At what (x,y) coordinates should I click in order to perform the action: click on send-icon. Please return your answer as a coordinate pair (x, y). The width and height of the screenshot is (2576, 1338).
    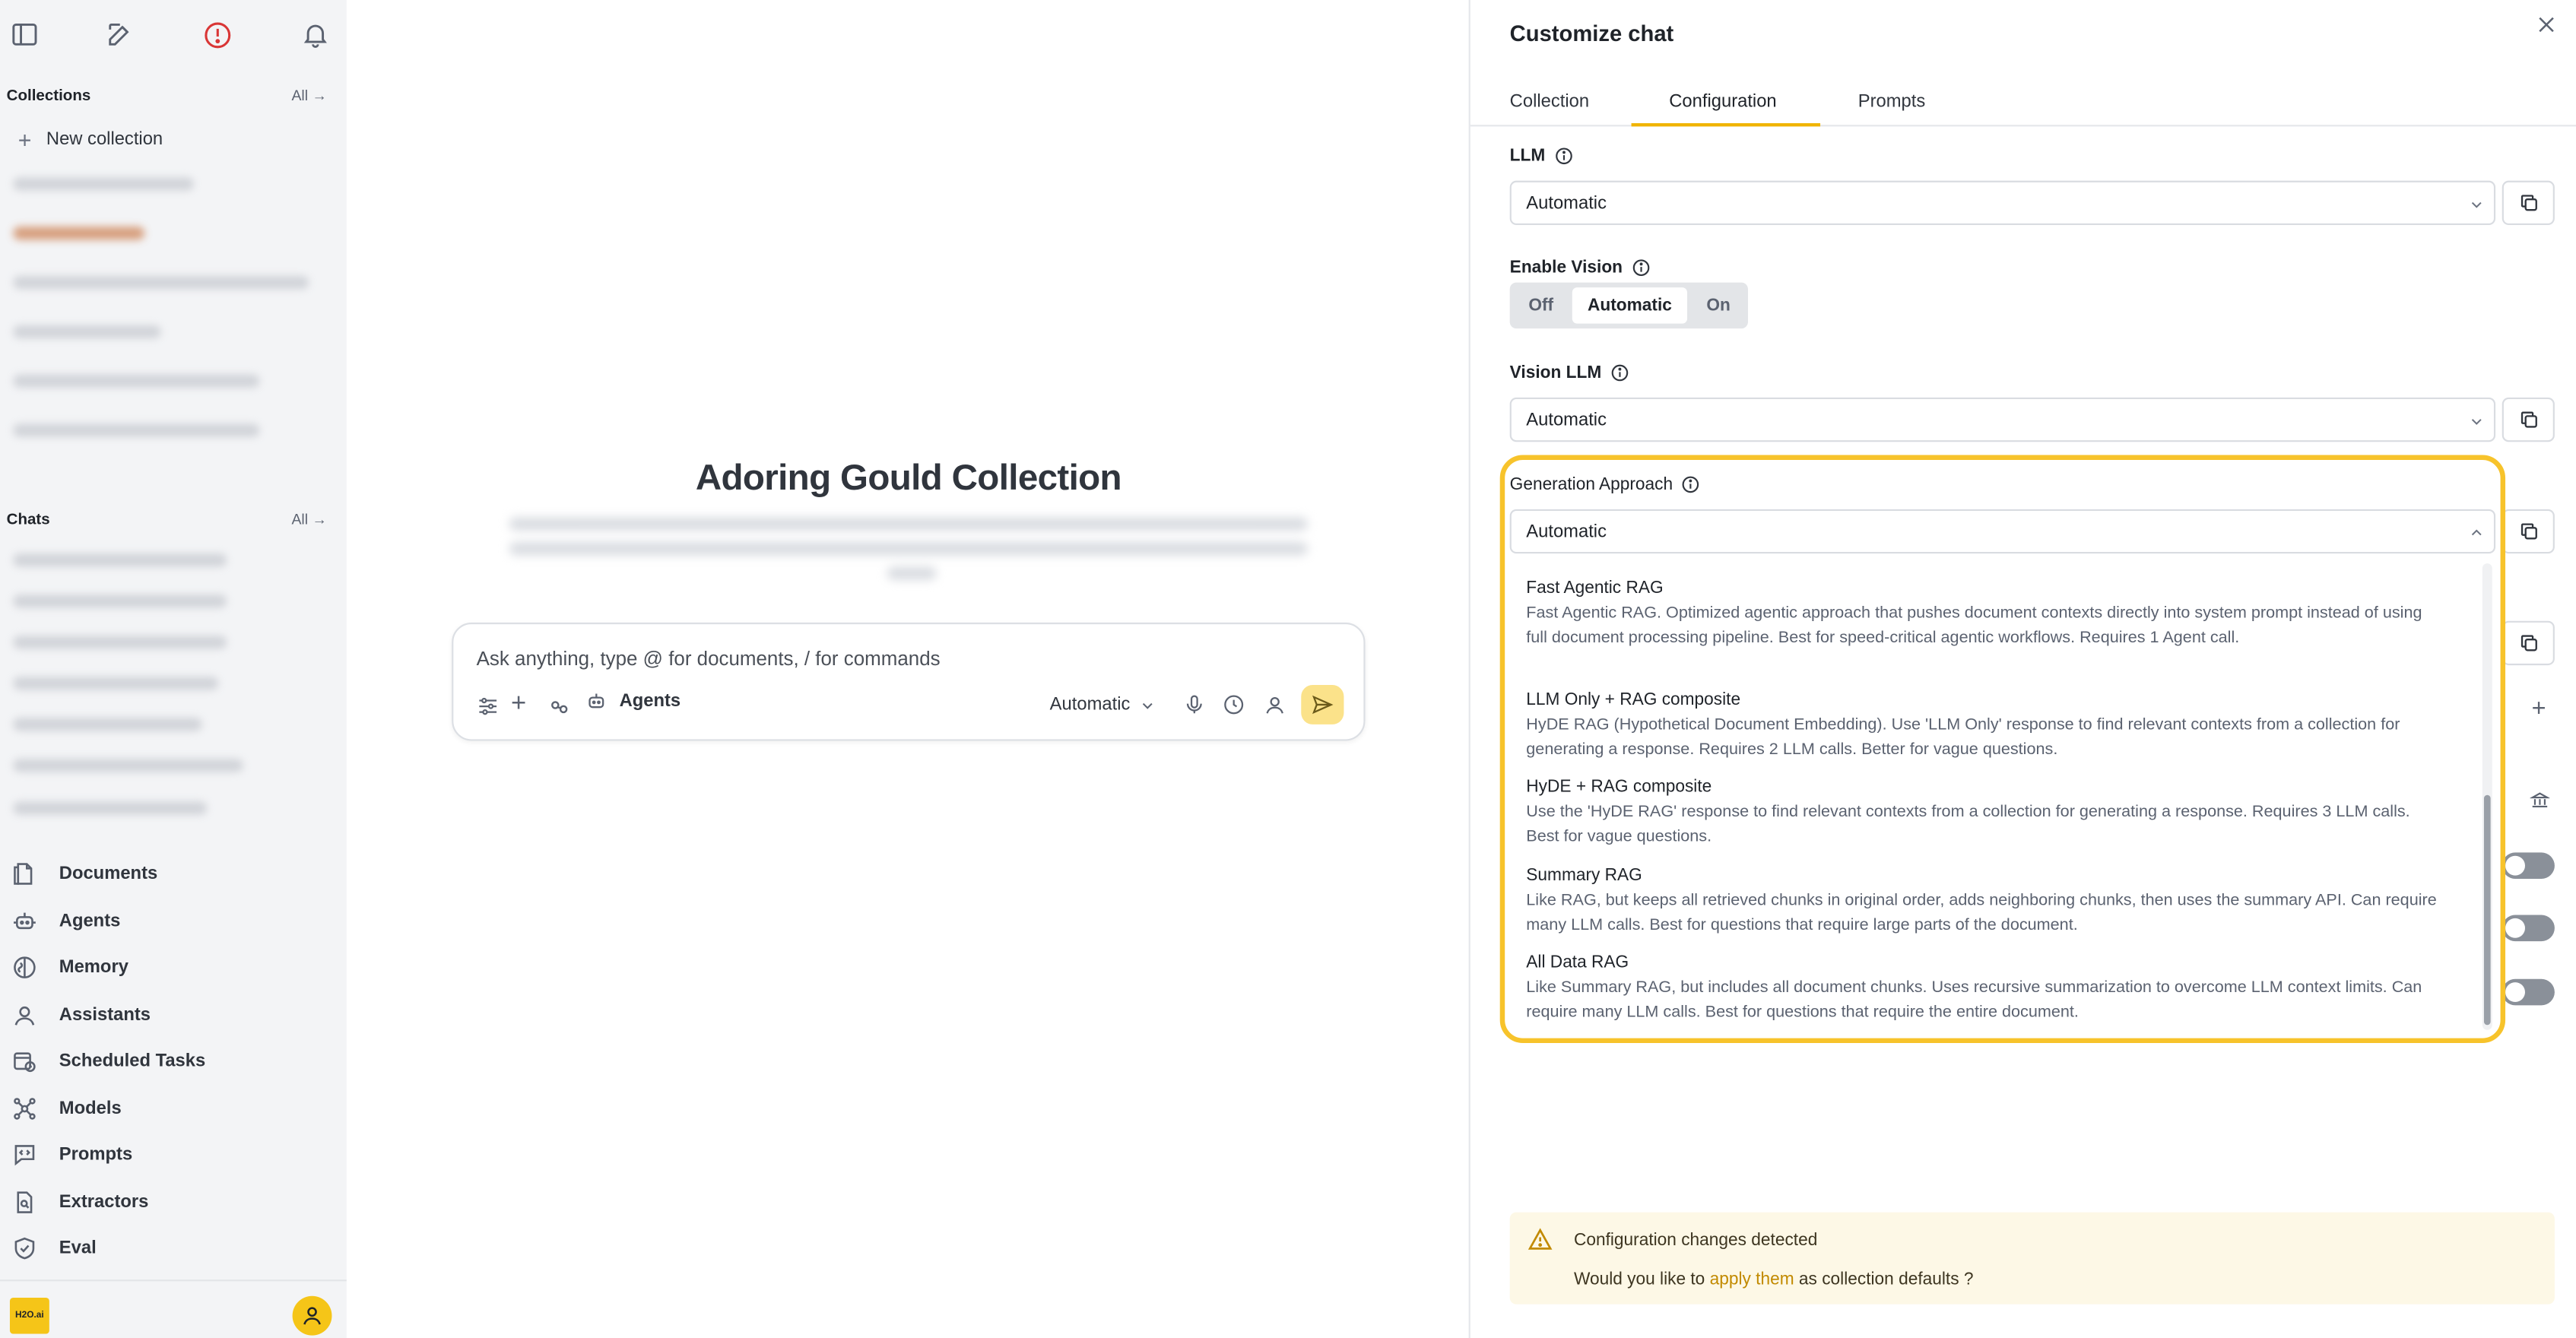
    Looking at the image, I should click on (1323, 705).